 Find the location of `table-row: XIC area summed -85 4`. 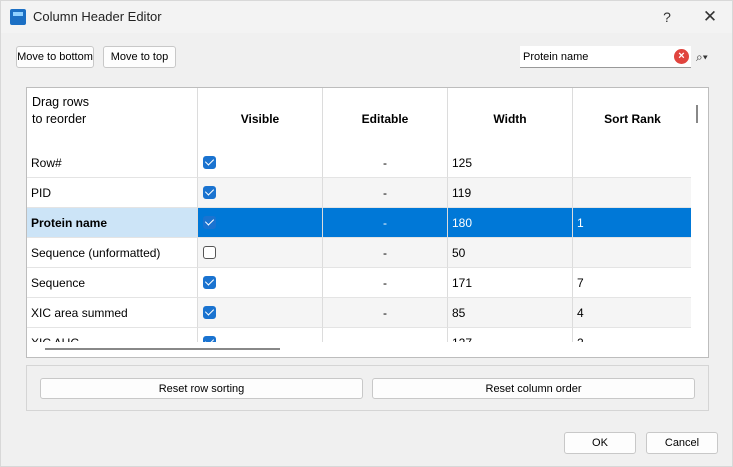

table-row: XIC area summed -85 4 is located at coordinates (359, 313).